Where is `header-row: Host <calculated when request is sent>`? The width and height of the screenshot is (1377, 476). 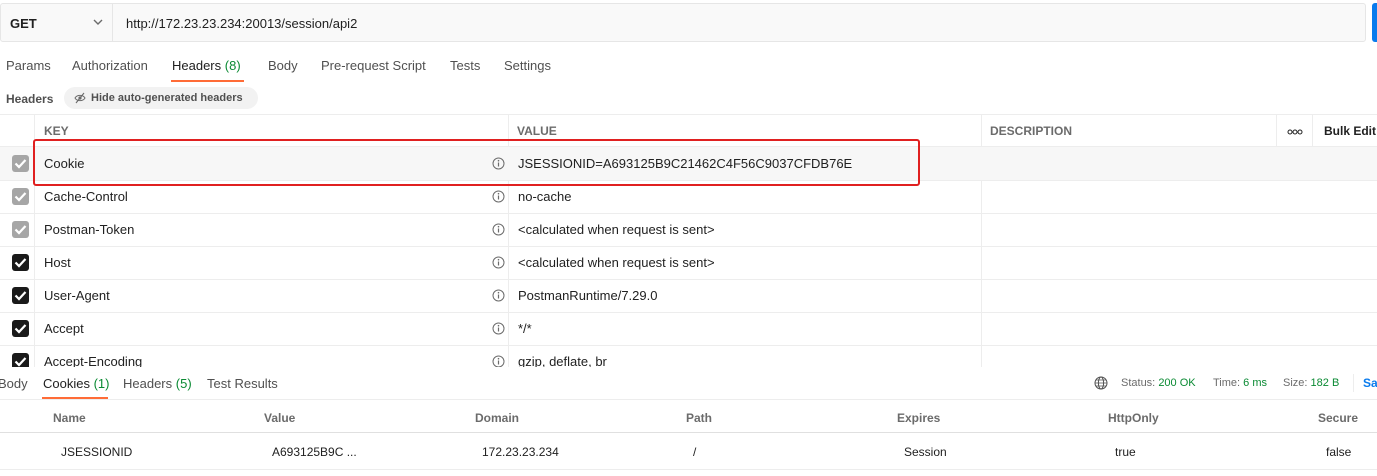
header-row: Host <calculated when request is sent> is located at coordinates (688, 262).